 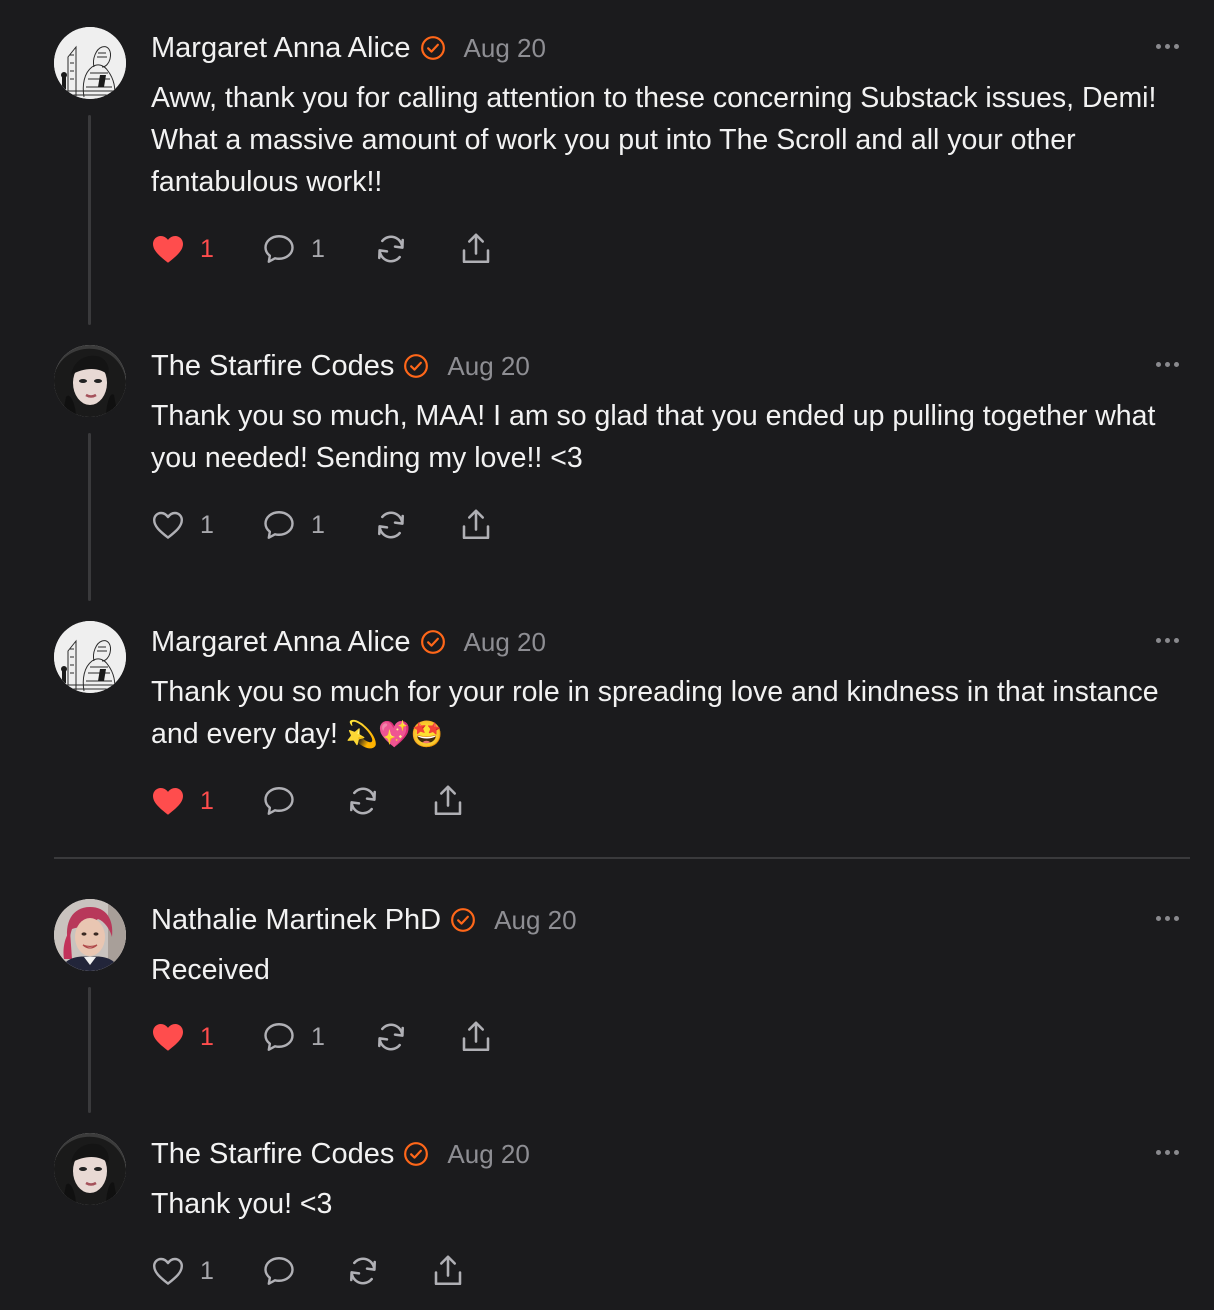 I want to click on comment-header: Nathalie Martinek PhD Aug 20, so click(x=364, y=920).